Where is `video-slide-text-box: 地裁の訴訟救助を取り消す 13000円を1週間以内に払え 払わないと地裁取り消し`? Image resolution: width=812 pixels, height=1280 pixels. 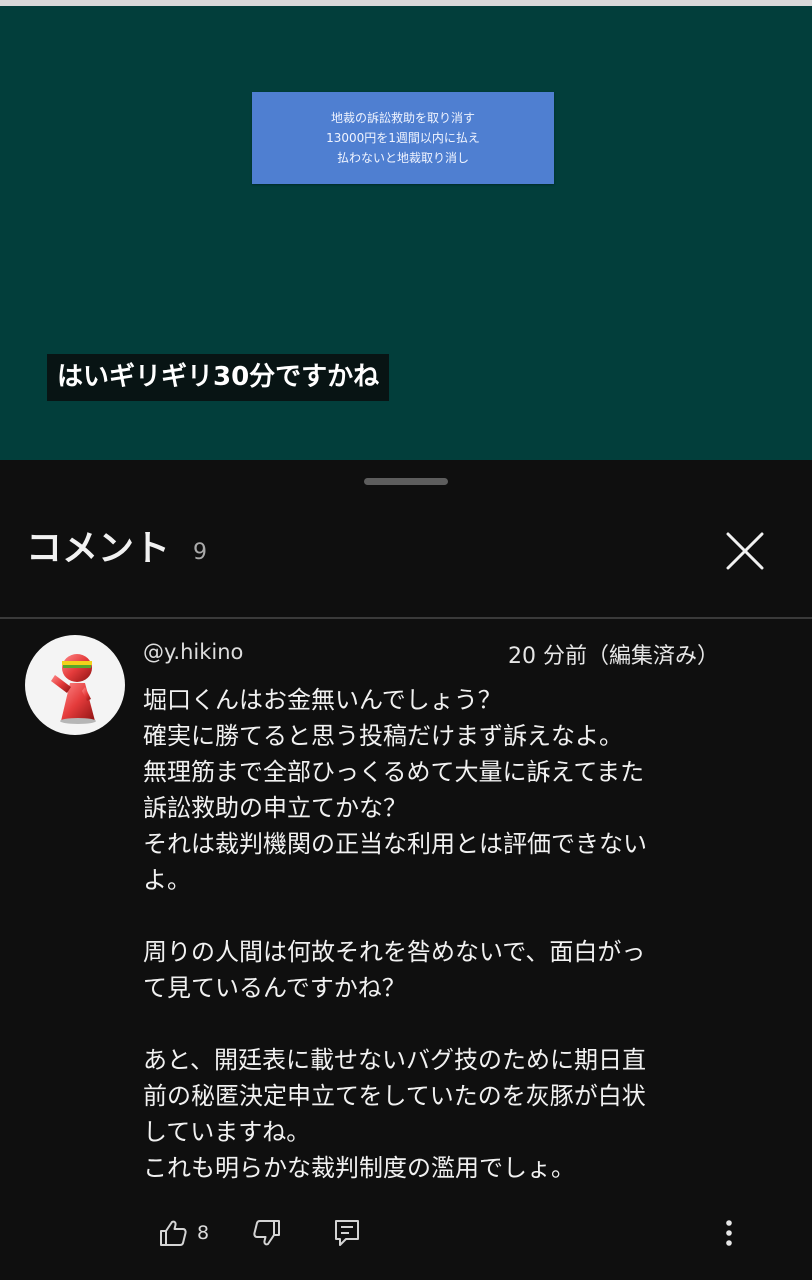
video-slide-text-box: 地裁の訴訟救助を取り消す 13000円を1週間以内に払え 払わないと地裁取り消し is located at coordinates (403, 138).